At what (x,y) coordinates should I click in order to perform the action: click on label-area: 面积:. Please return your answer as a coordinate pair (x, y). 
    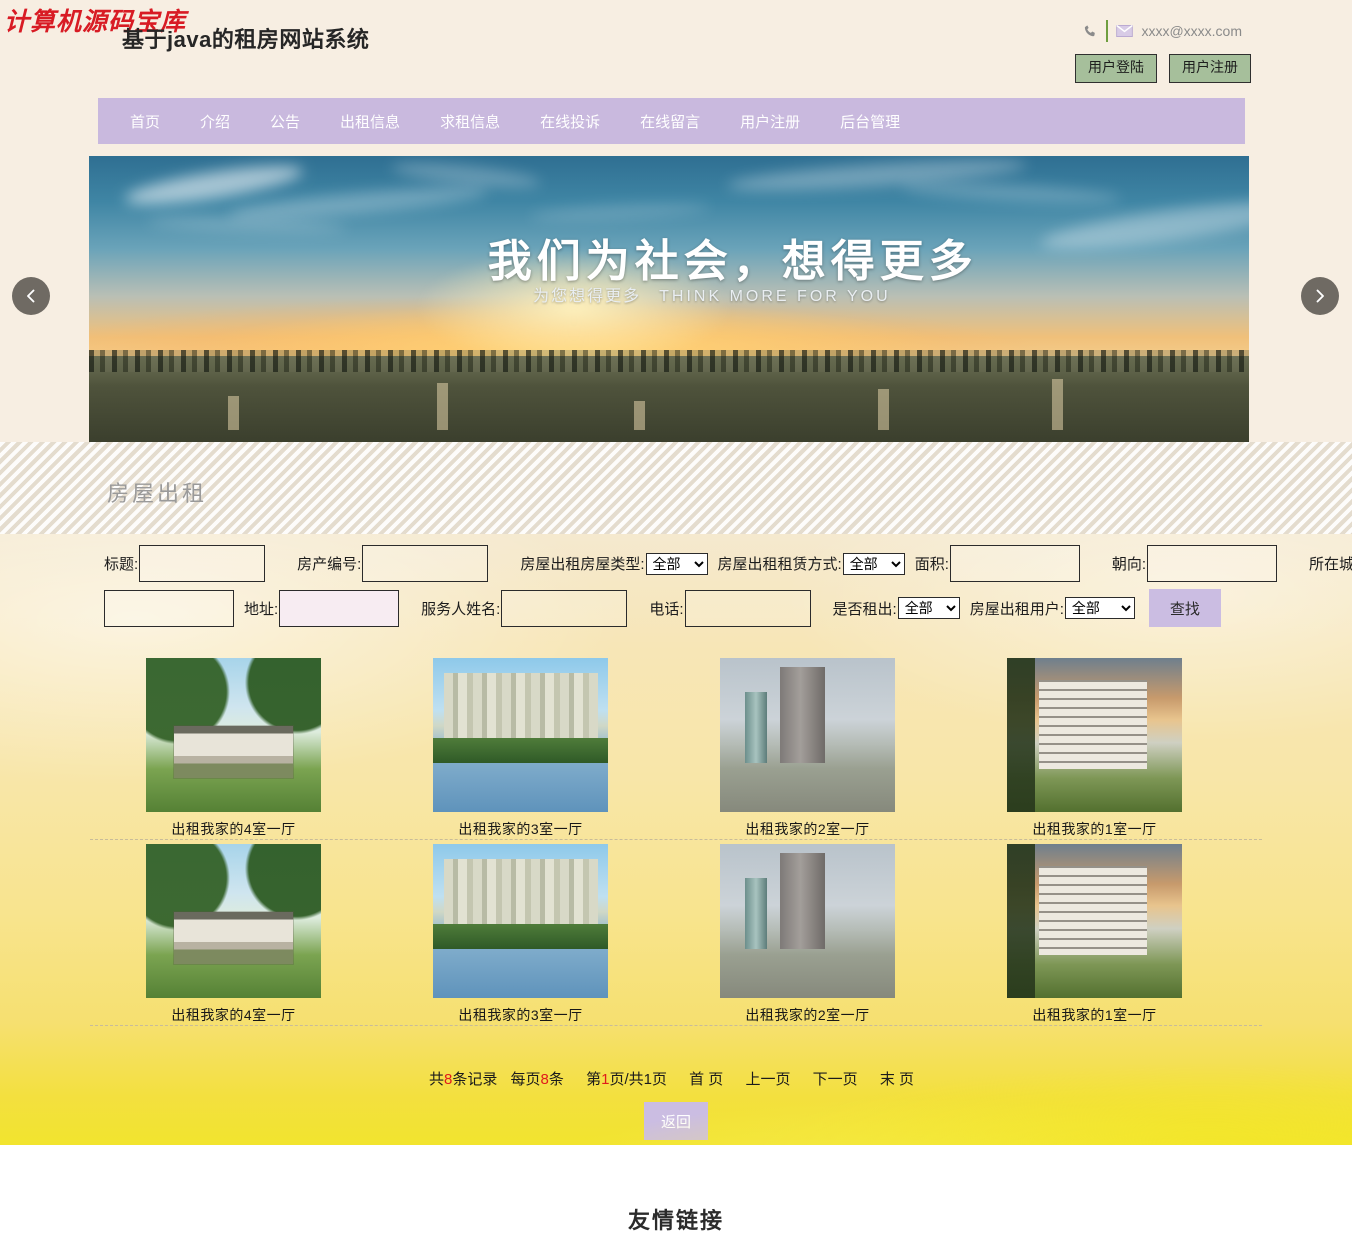
    Looking at the image, I should click on (931, 564).